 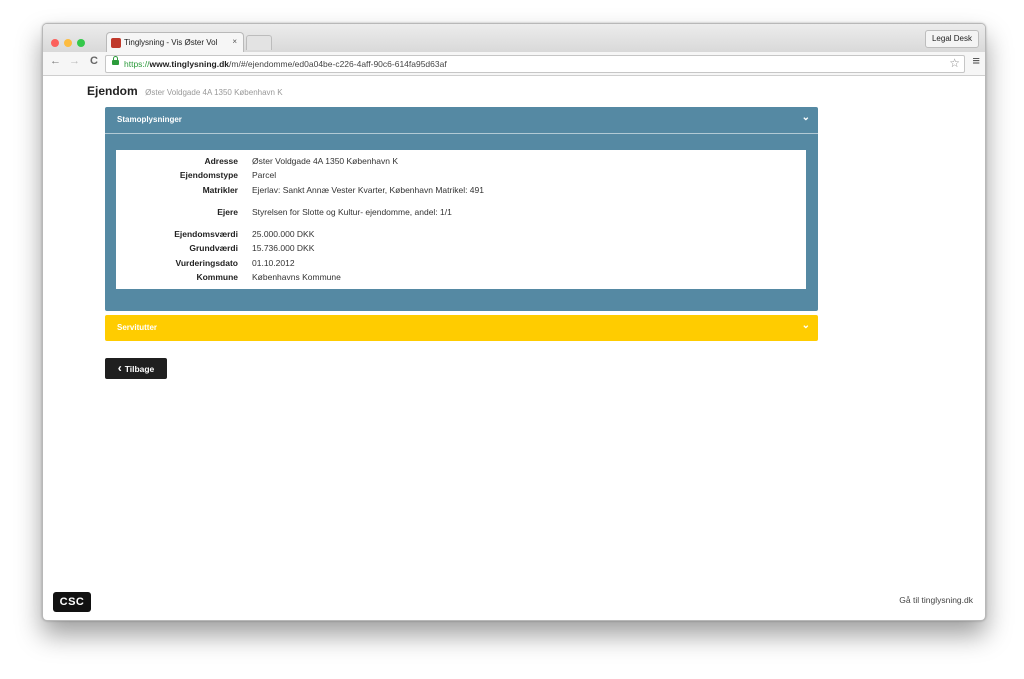 I want to click on chevron-left-icon: ‹, so click(x=119, y=368).